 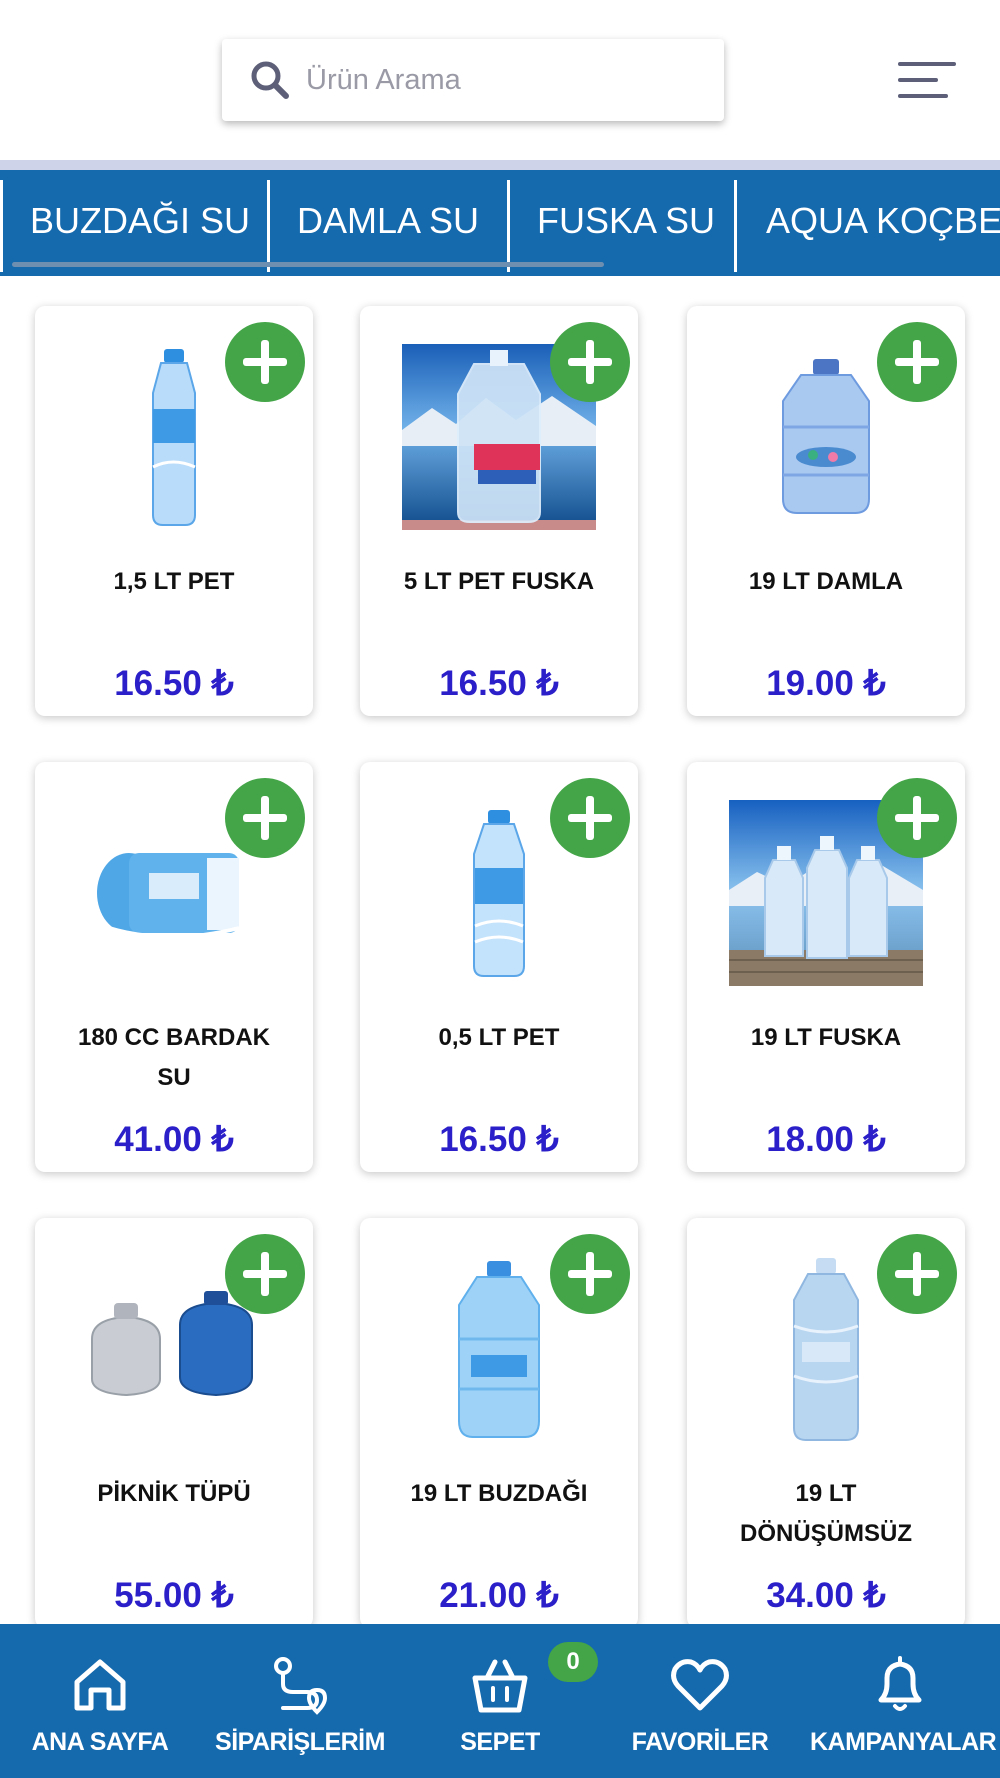 I want to click on product-name: 19 LT DAMLA, so click(x=826, y=581).